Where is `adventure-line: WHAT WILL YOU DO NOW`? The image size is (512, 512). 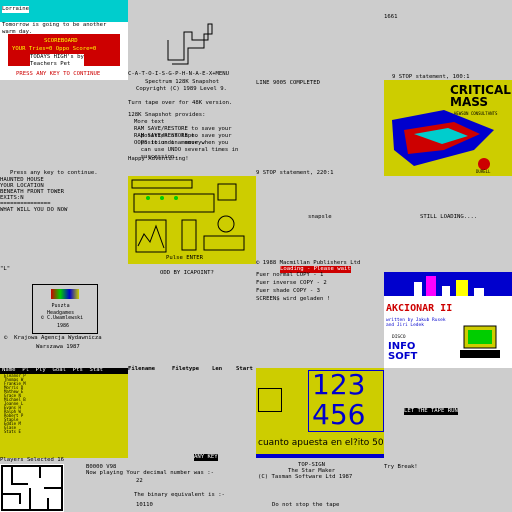 adventure-line: WHAT WILL YOU DO NOW is located at coordinates (34, 210).